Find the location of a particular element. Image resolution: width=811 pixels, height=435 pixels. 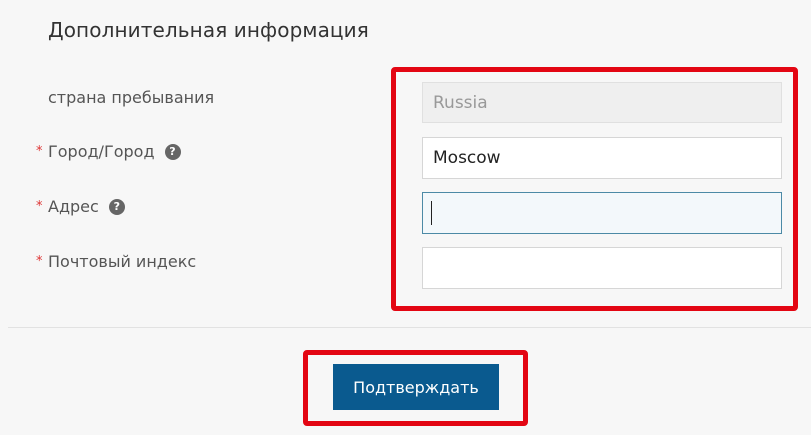

address-label-row: Адрес ? is located at coordinates (86, 207).